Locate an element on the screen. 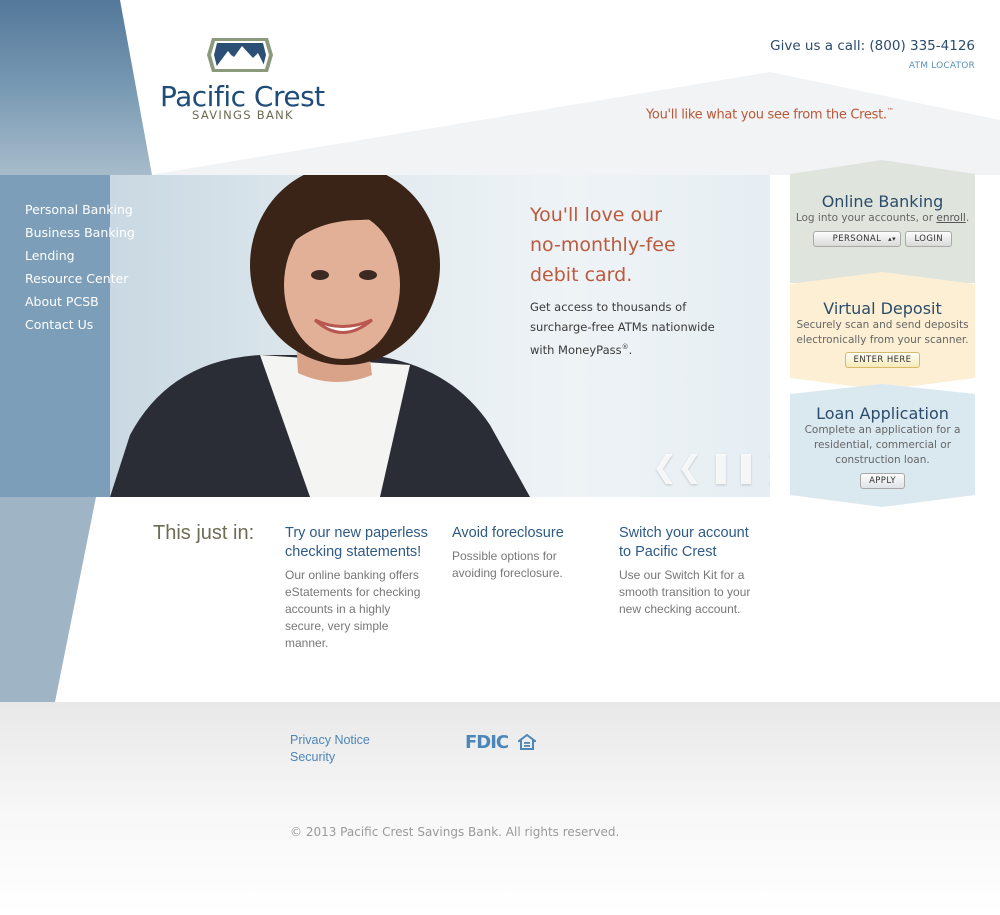 Image resolution: width=1000 pixels, height=915 pixels. nav-personal-banking: Personal Banking is located at coordinates (79, 209).